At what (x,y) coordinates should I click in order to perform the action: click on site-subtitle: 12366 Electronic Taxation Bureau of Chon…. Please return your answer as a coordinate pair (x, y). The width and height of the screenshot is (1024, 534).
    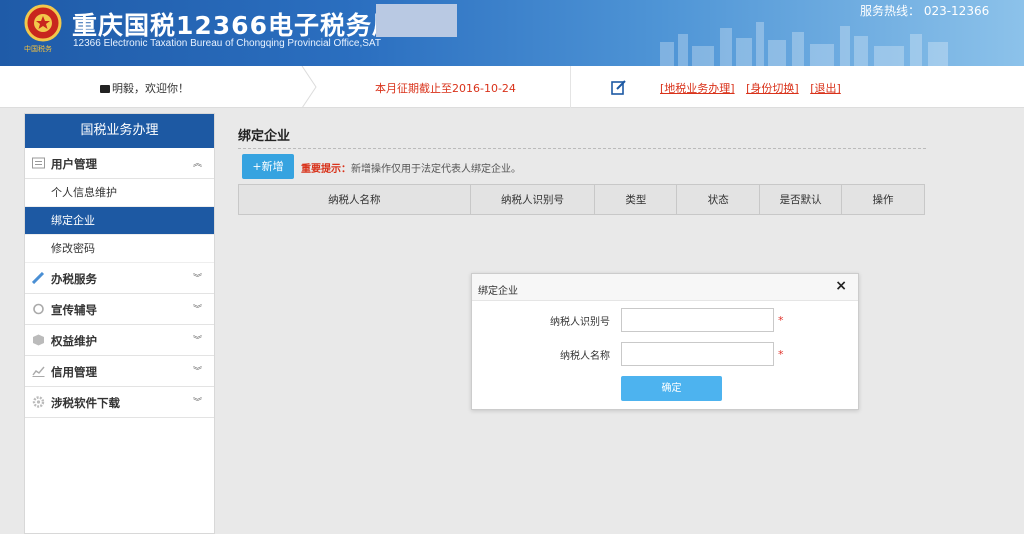
    Looking at the image, I should click on (227, 43).